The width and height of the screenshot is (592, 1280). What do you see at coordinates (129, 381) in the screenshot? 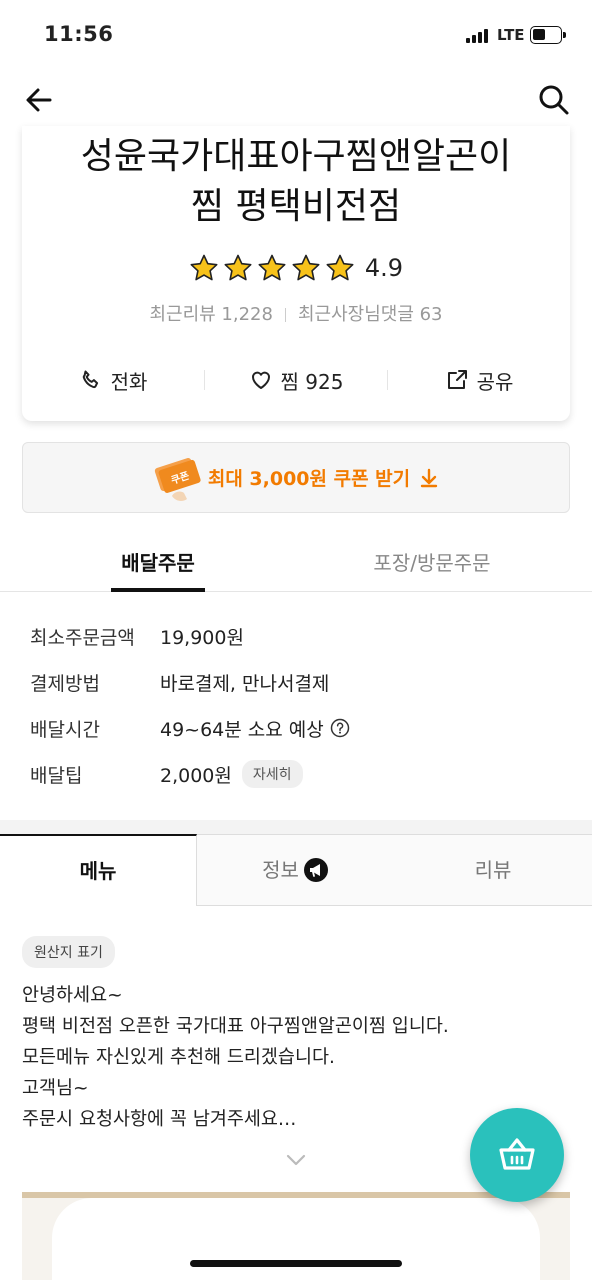
I see `call-label: 전화` at bounding box center [129, 381].